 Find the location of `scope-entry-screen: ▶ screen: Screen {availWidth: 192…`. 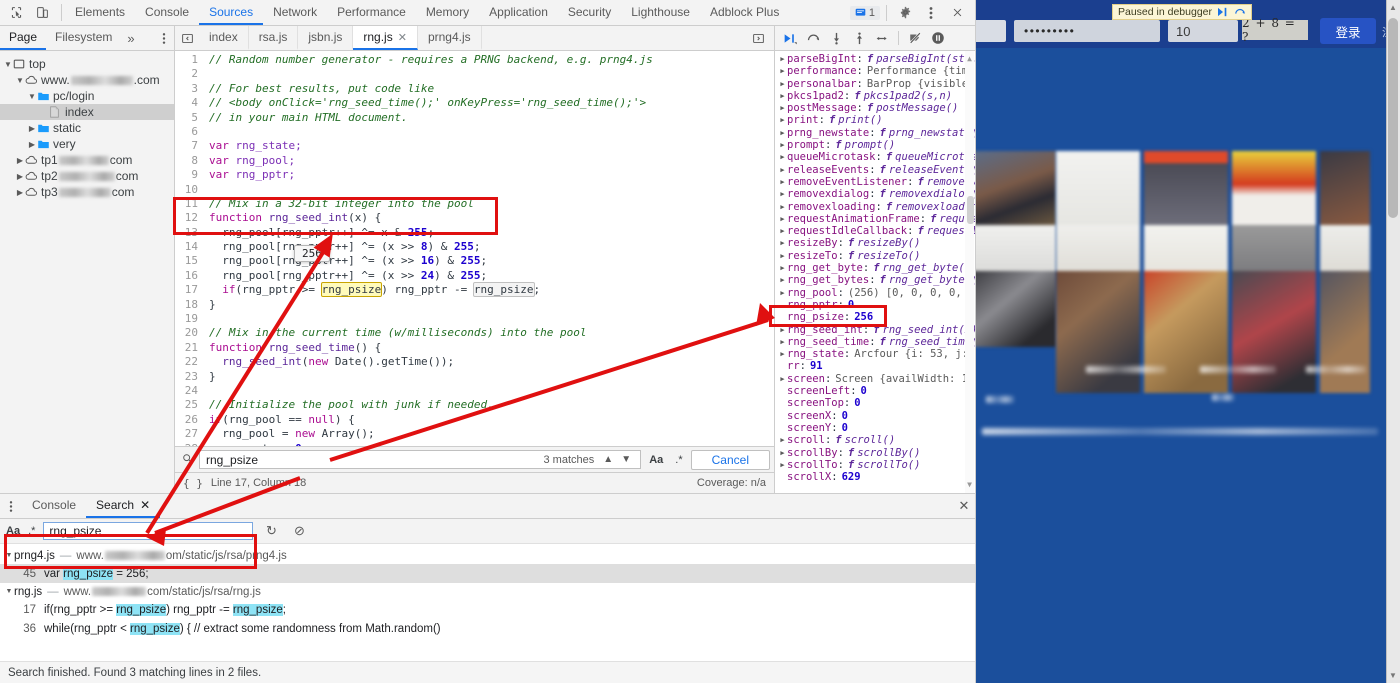

scope-entry-screen: ▶ screen: Screen {availWidth: 192… is located at coordinates (875, 379).